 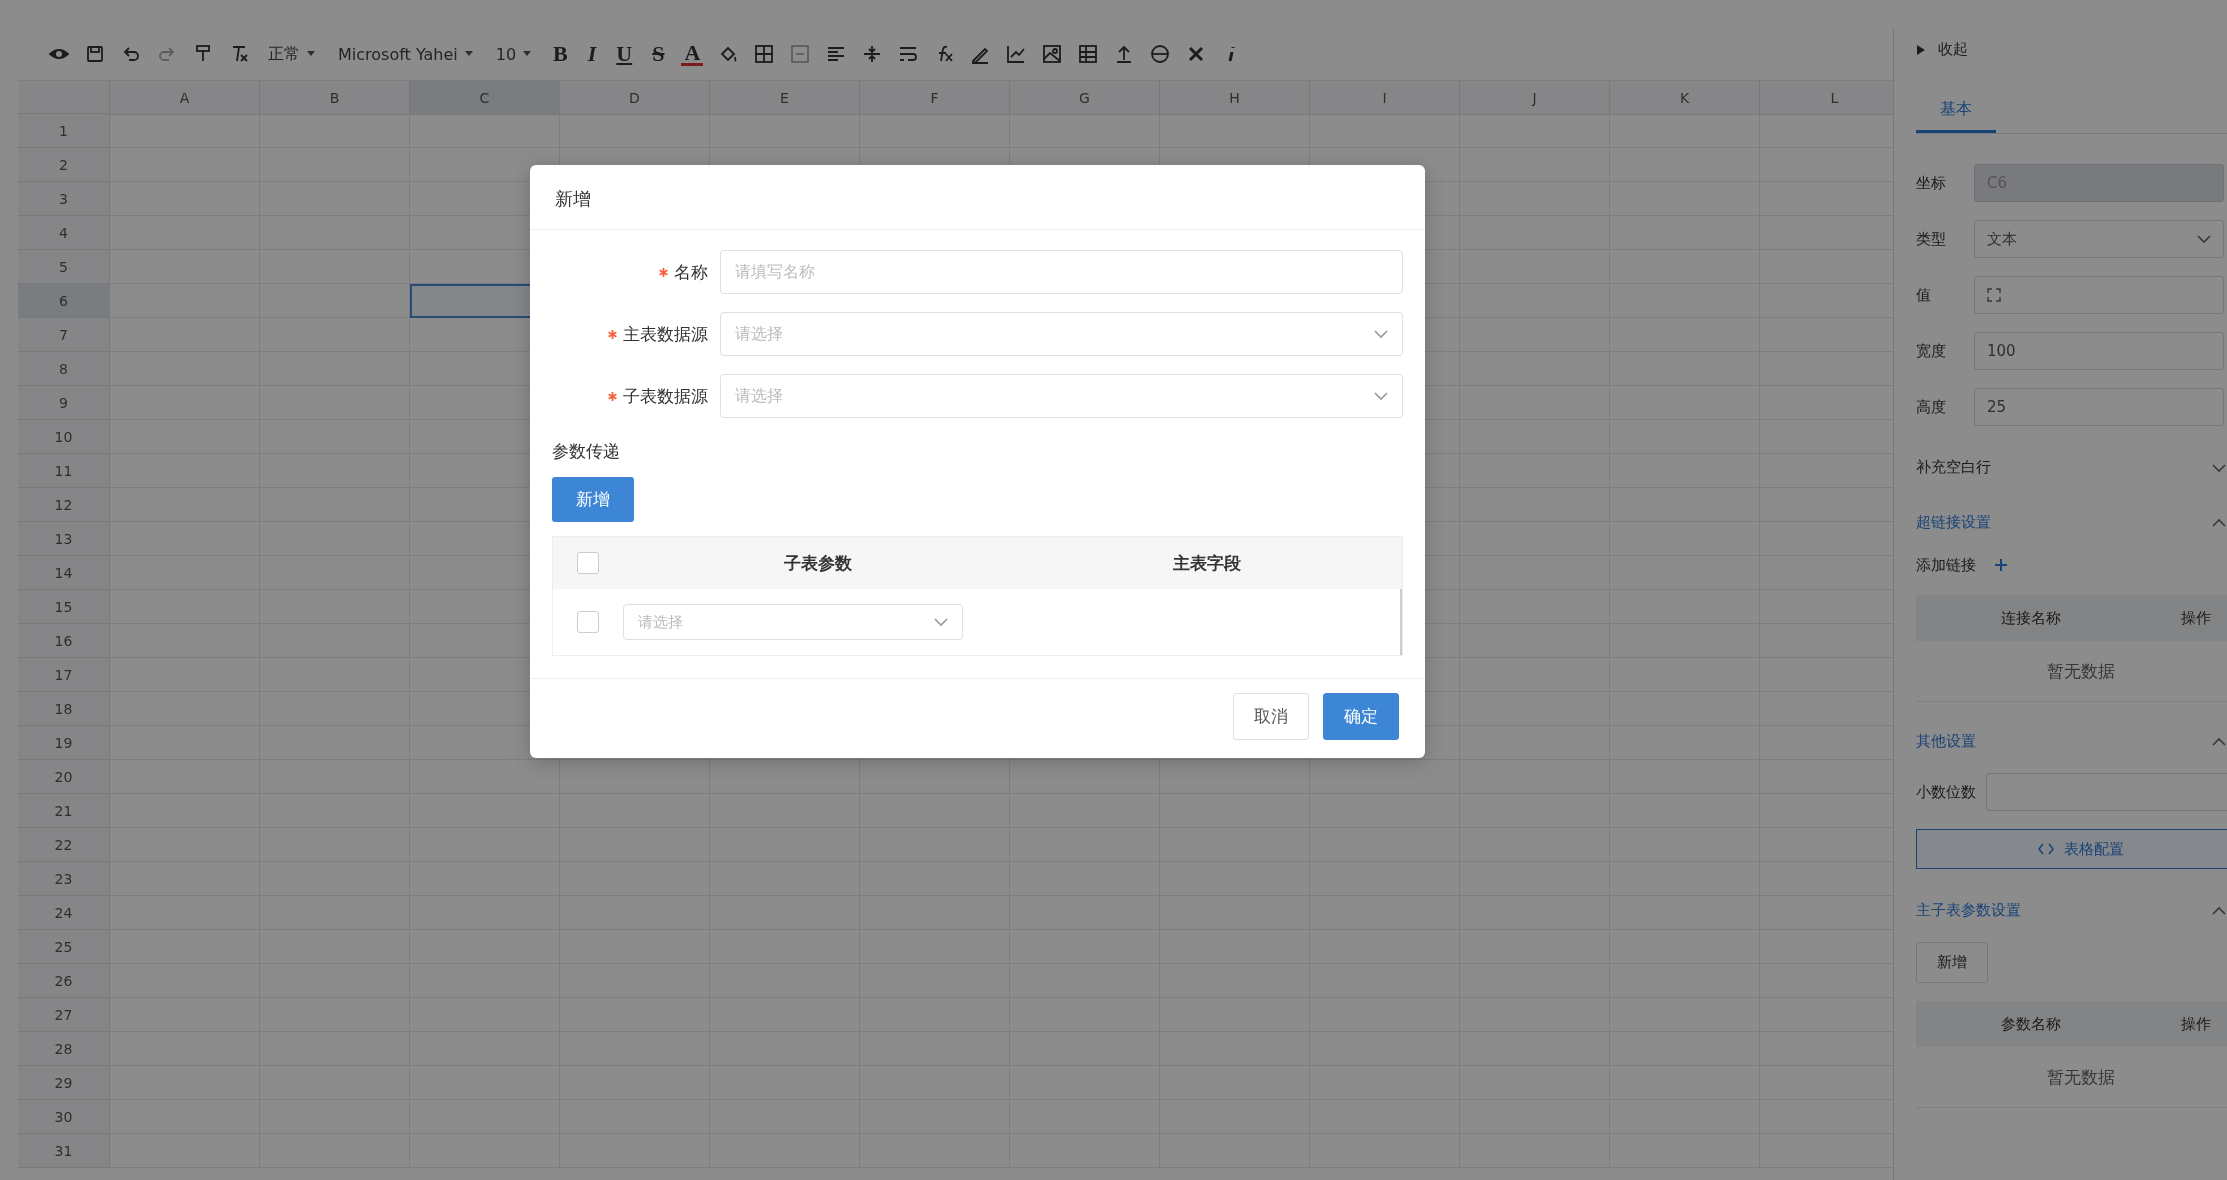 I want to click on row-header: 11, so click(x=64, y=471).